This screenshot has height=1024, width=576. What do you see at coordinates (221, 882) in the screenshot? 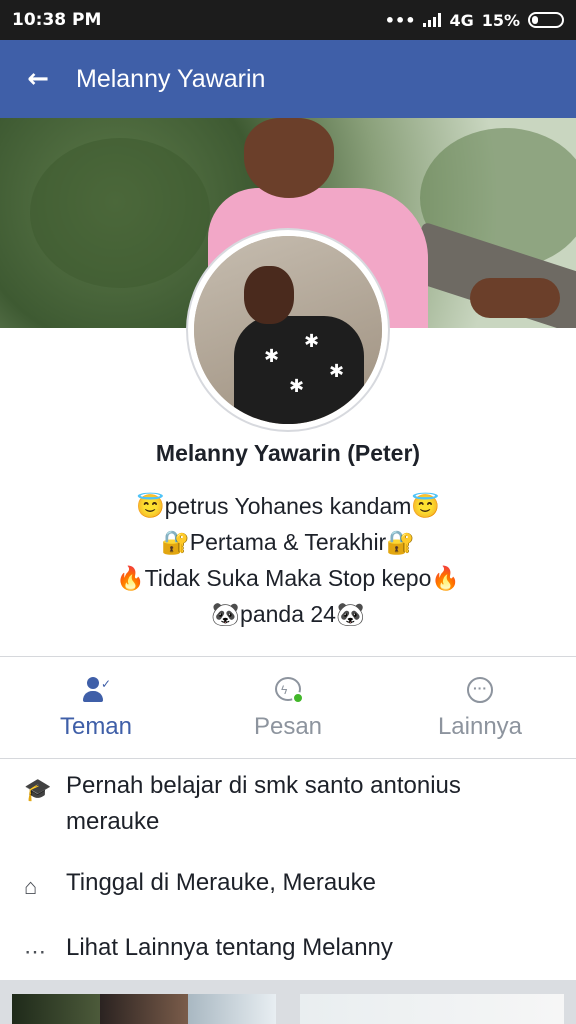
I see `info-home-text: Tinggal di Merauke, Merauke` at bounding box center [221, 882].